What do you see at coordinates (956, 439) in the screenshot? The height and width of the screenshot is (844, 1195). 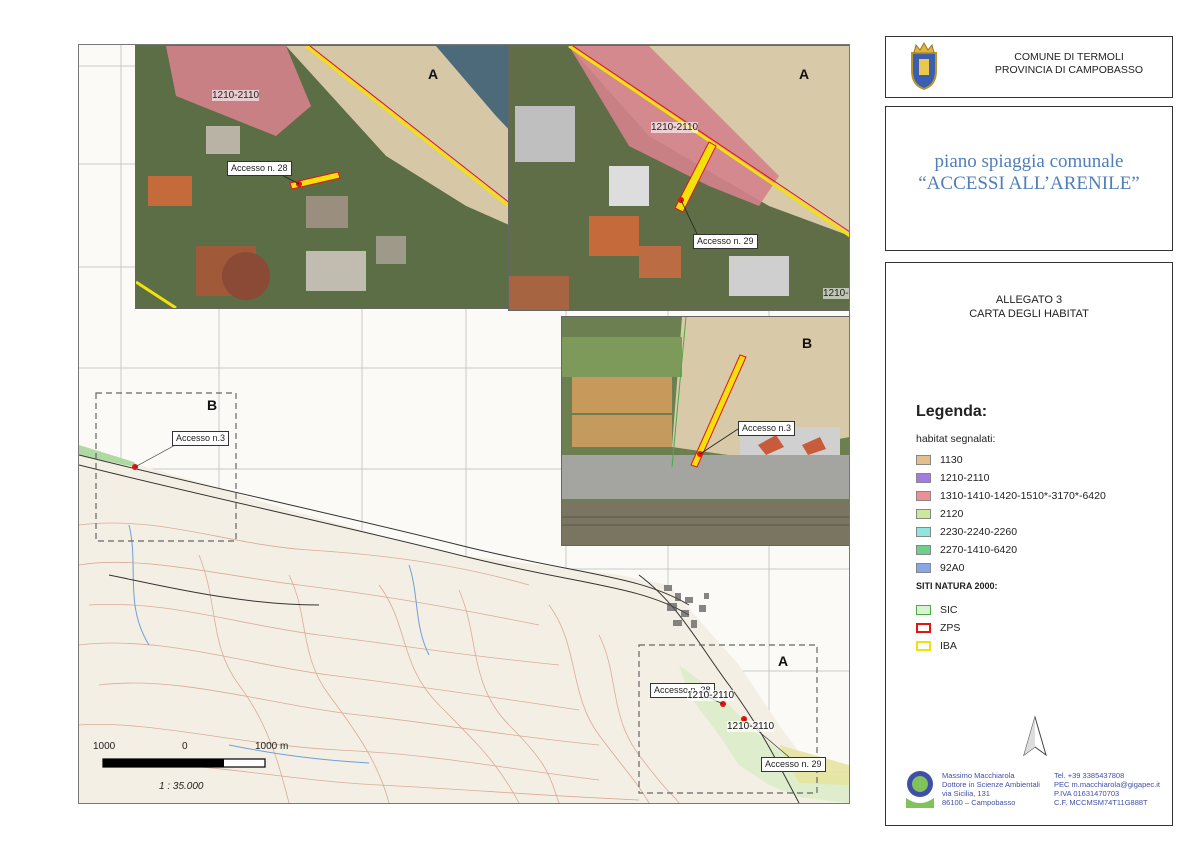 I see `legend-subtitle: habitat segnalati:` at bounding box center [956, 439].